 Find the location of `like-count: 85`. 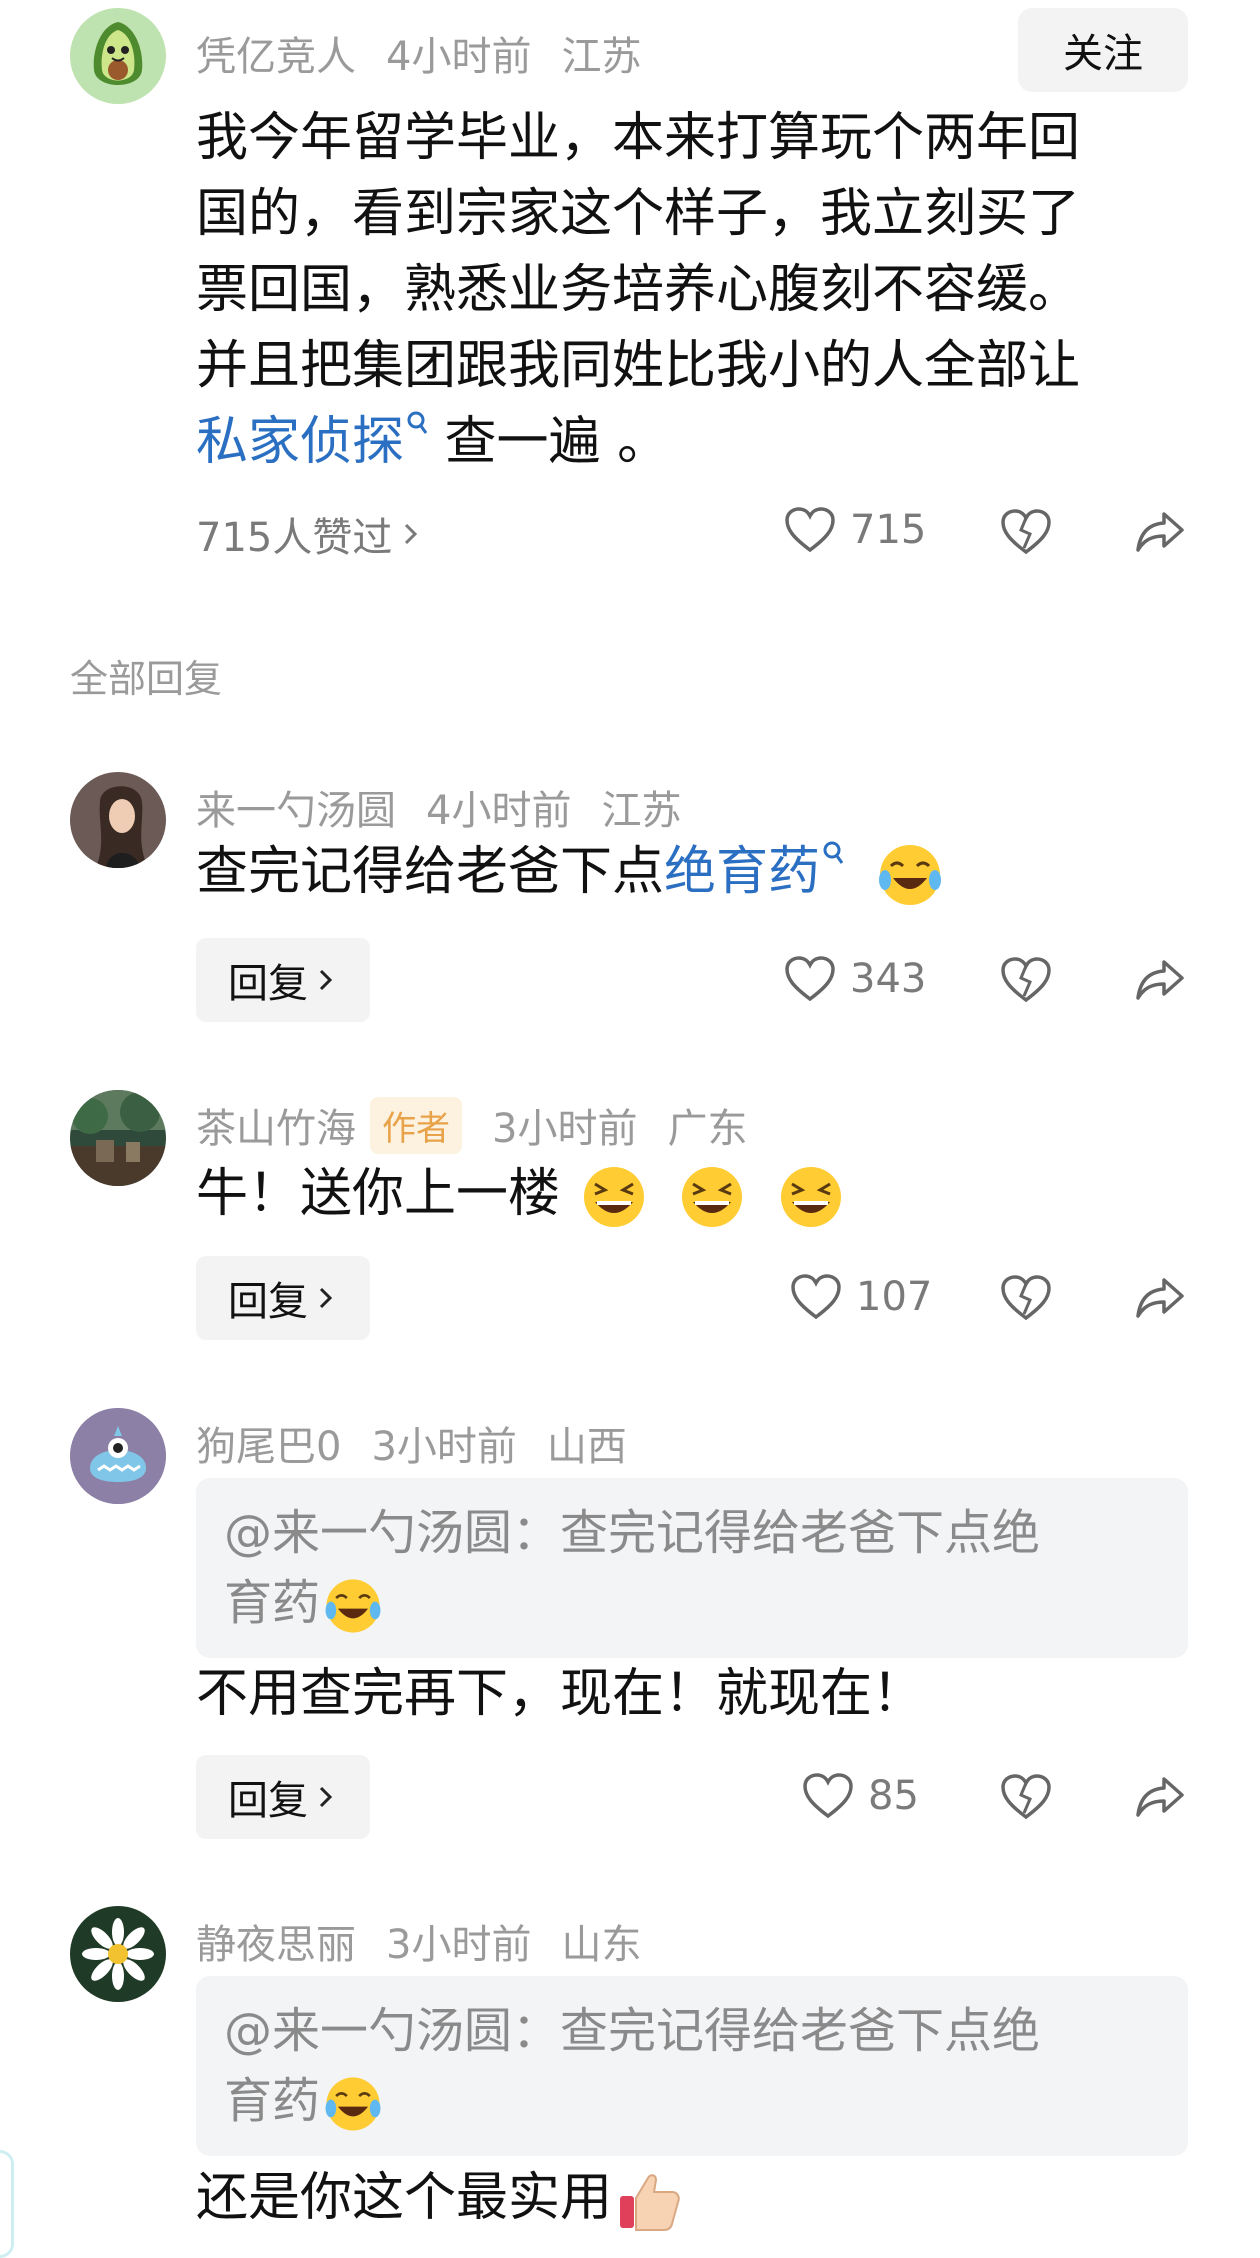

like-count: 85 is located at coordinates (893, 1796).